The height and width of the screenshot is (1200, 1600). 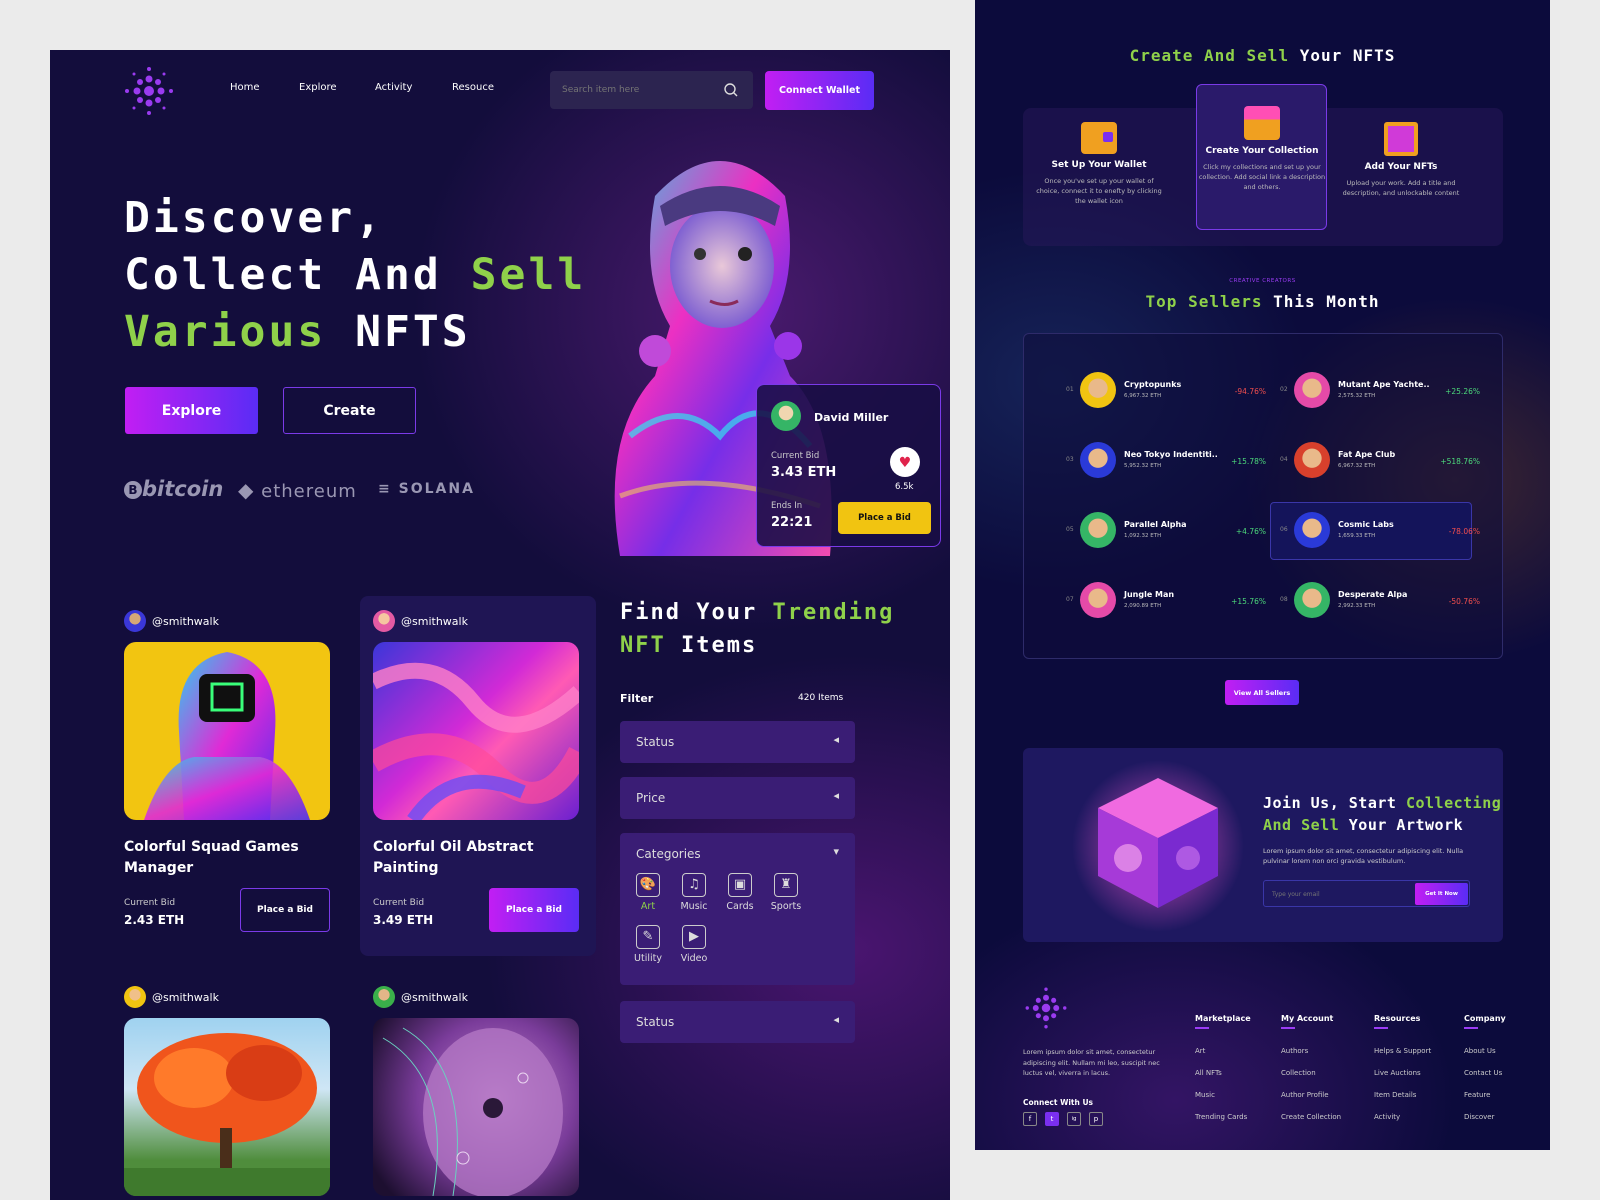 I want to click on search-icon, so click(x=731, y=90).